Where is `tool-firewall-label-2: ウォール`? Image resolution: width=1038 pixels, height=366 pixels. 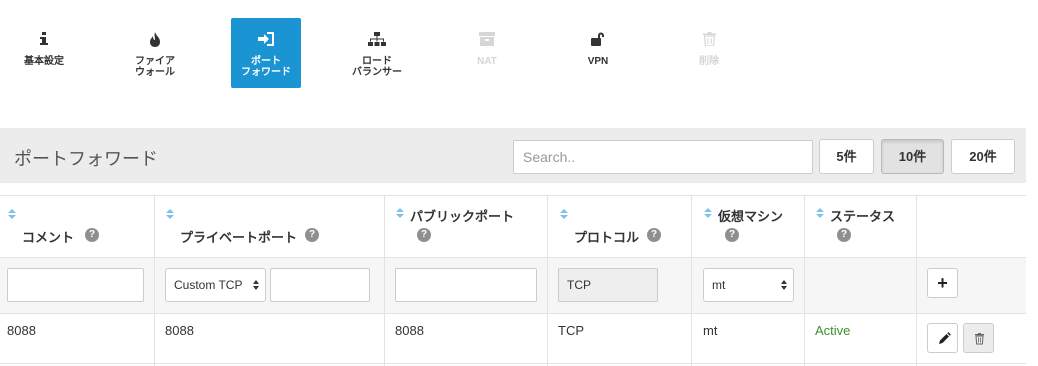 tool-firewall-label-2: ウォール is located at coordinates (155, 72).